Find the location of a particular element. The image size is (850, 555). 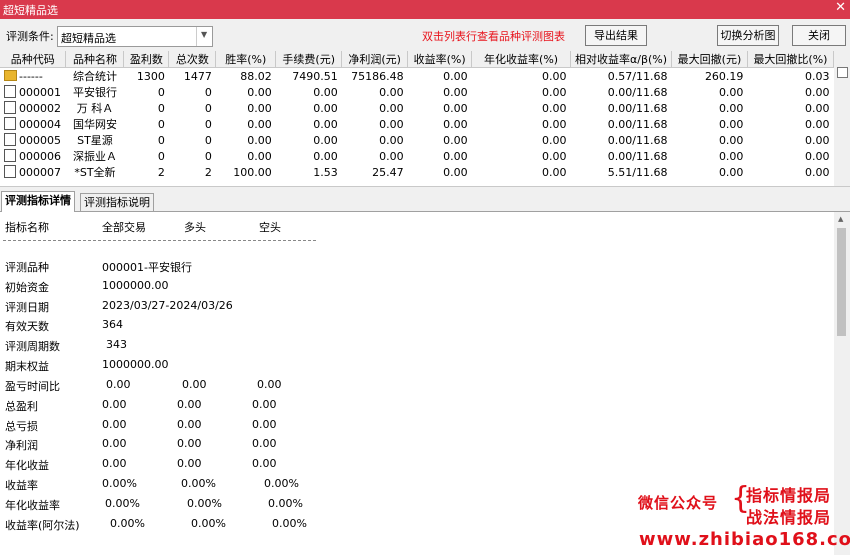

grid-scrollbar is located at coordinates (842, 118).